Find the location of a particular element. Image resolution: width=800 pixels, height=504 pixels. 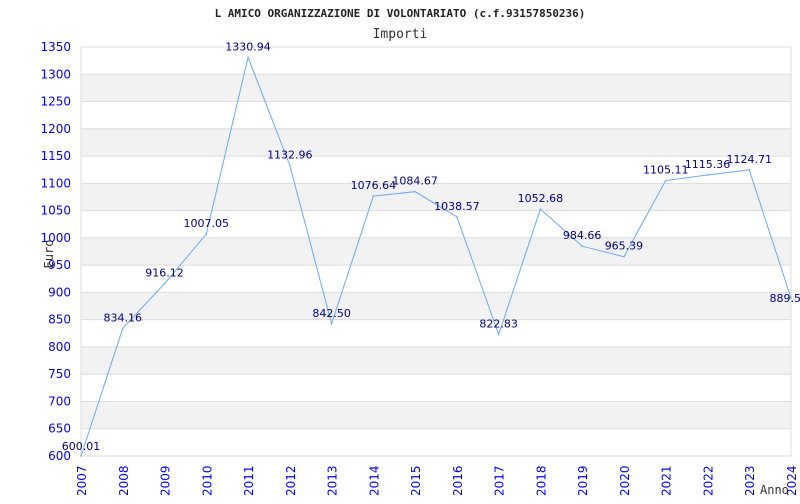

y-tick-label: 1050 is located at coordinates (55, 211).